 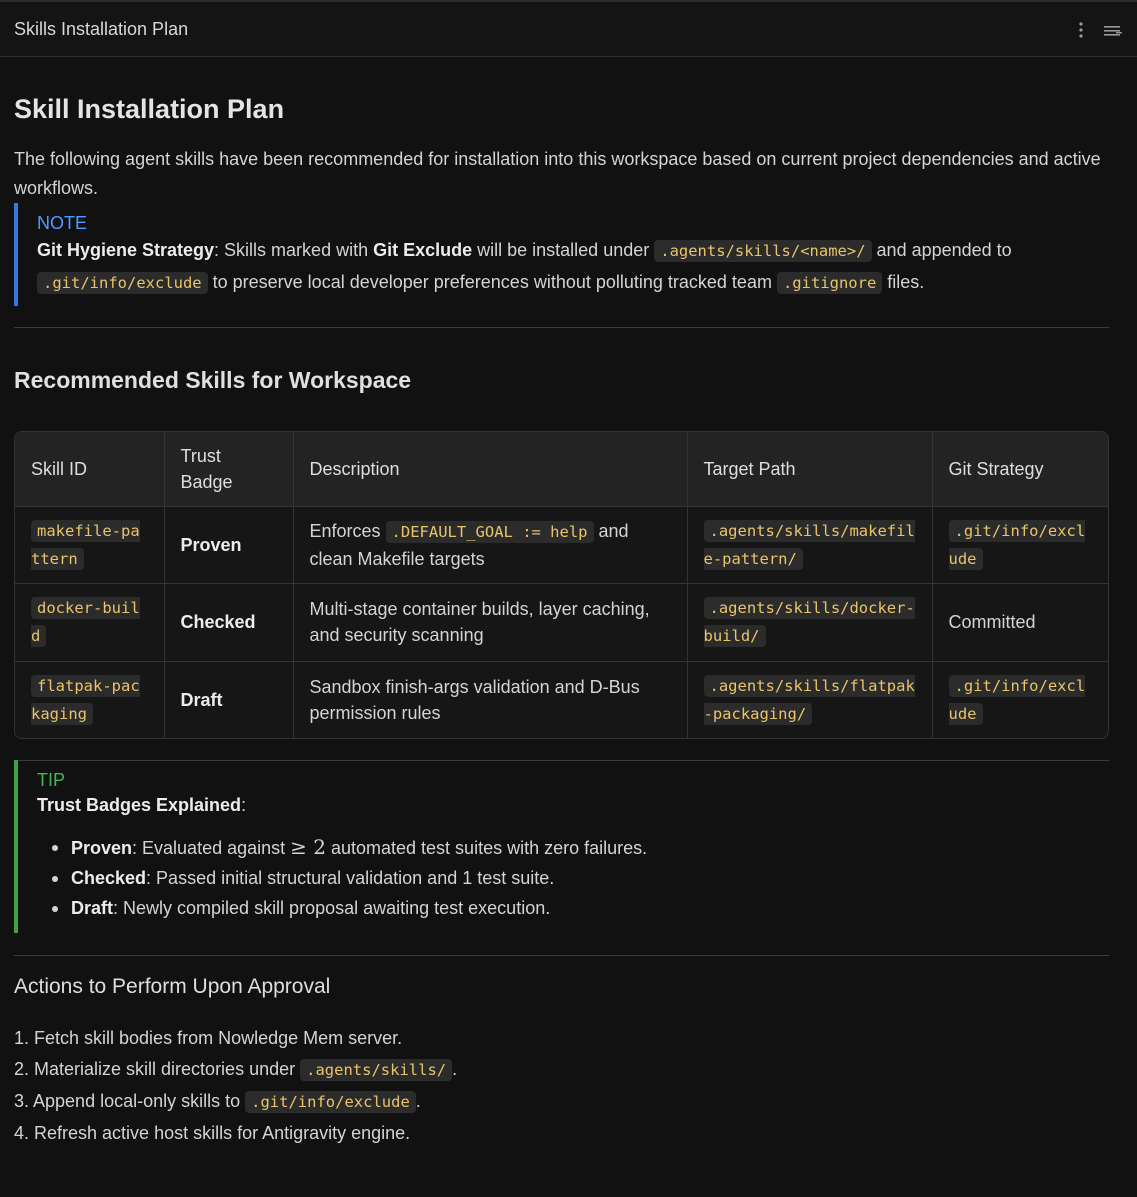 What do you see at coordinates (1081, 30) in the screenshot?
I see `more-options-icon` at bounding box center [1081, 30].